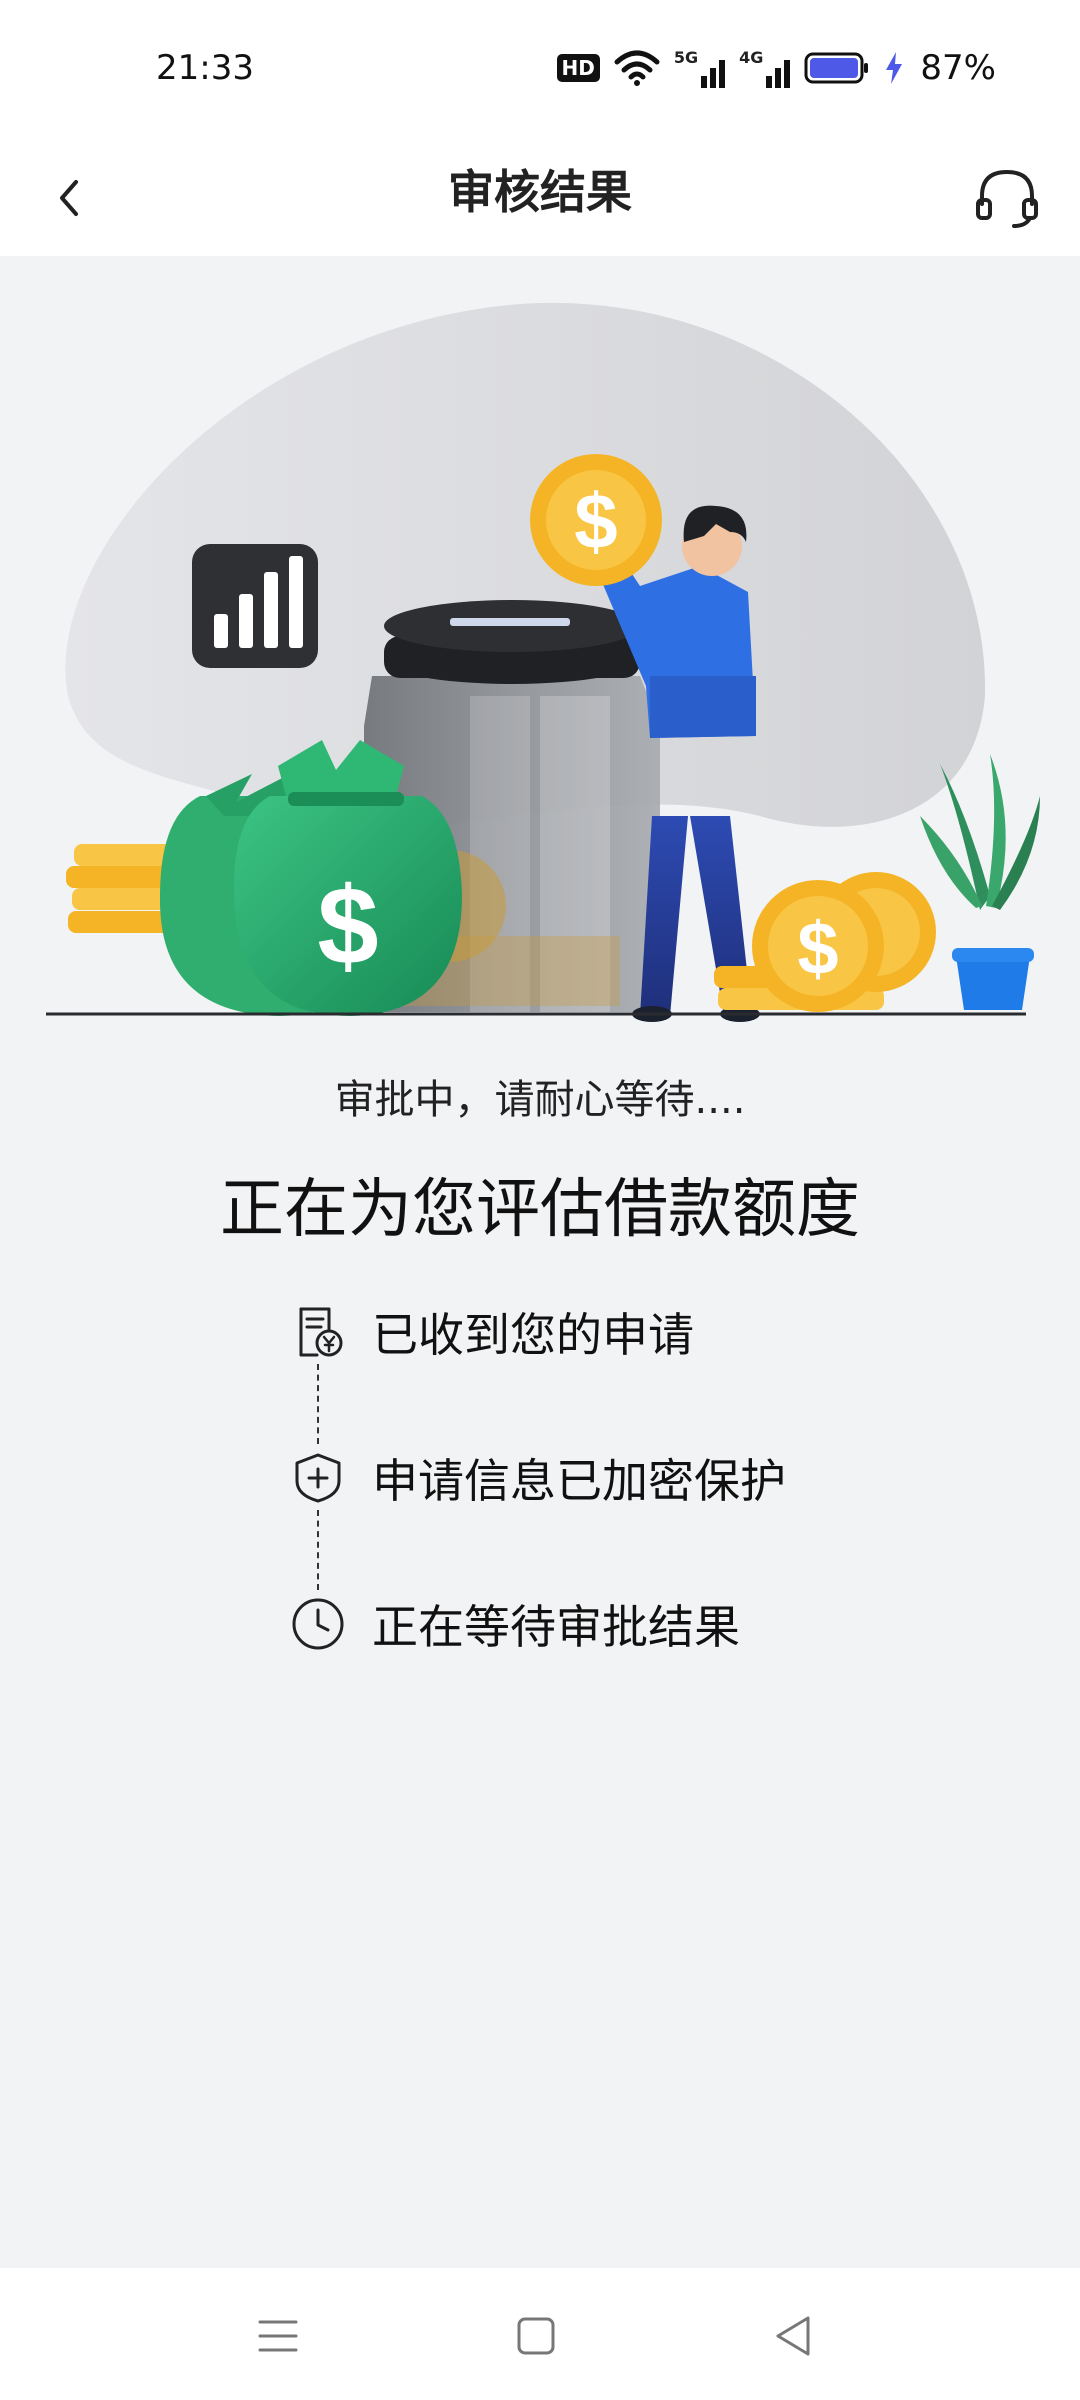  I want to click on status-icons: HD 5G 4G 87%, so click(776, 68).